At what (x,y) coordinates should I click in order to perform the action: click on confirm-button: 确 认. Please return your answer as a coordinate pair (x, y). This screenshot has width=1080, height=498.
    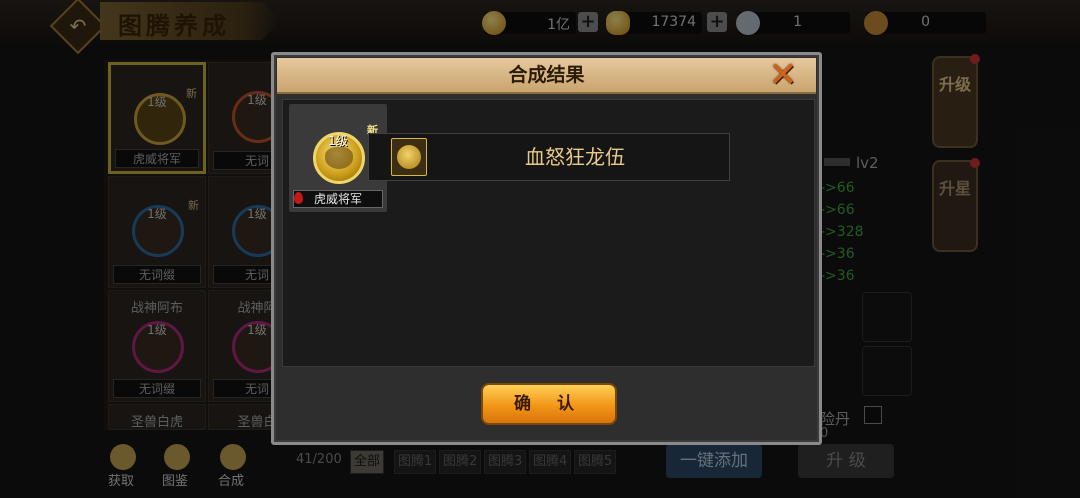
    Looking at the image, I should click on (549, 404).